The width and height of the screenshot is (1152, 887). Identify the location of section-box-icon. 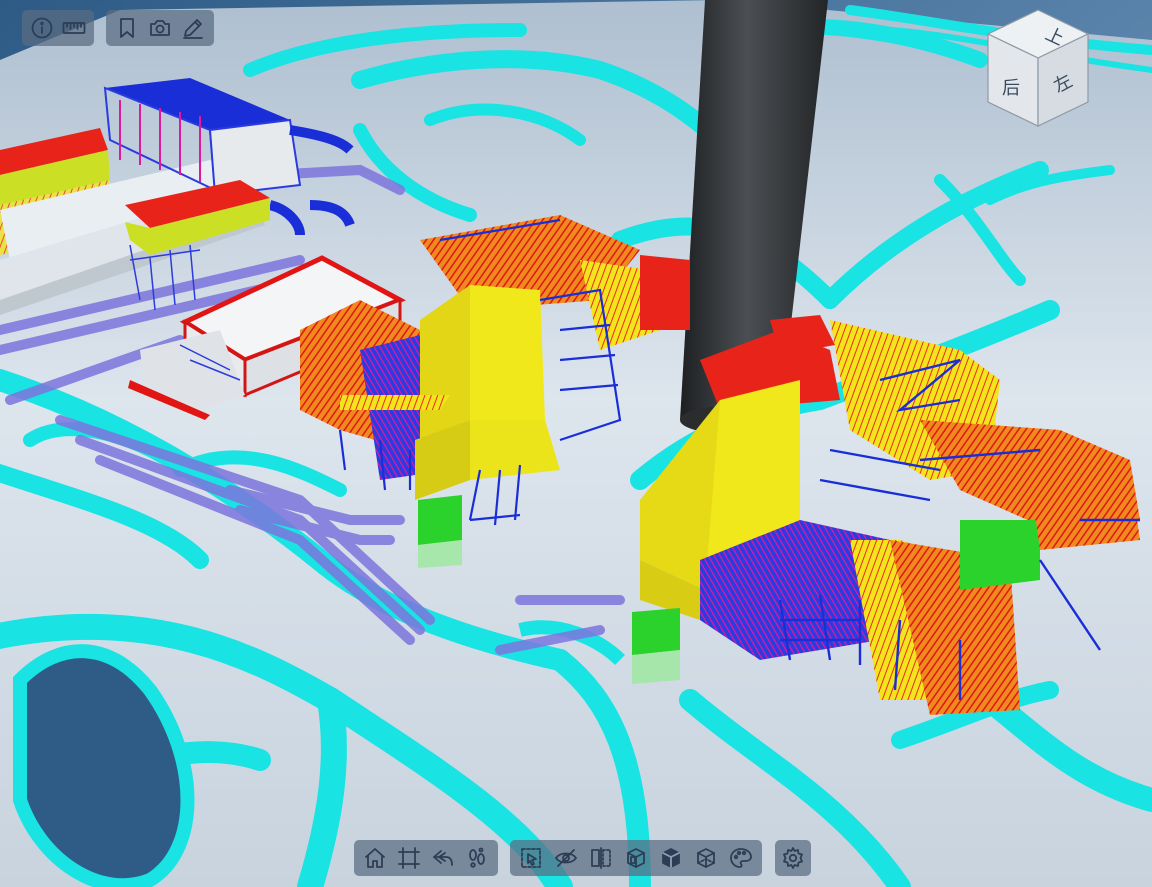
(636, 858).